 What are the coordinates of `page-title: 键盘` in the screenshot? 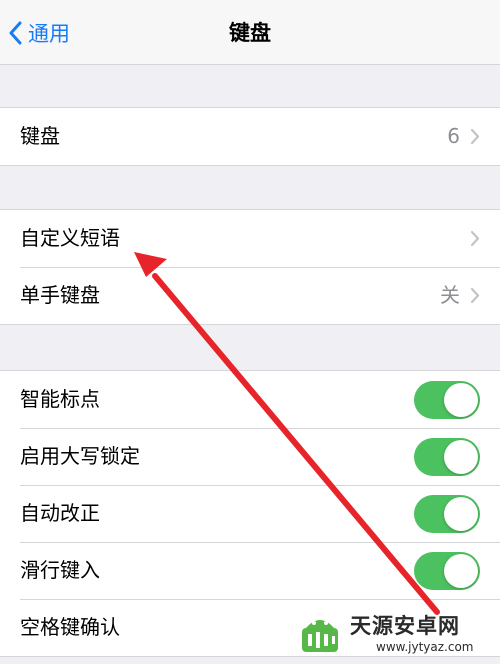 It's located at (250, 33).